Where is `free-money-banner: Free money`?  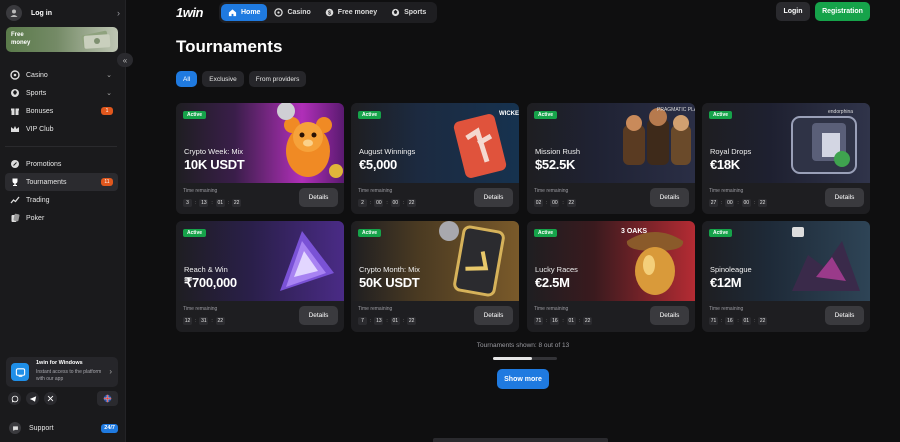 free-money-banner: Free money is located at coordinates (62, 39).